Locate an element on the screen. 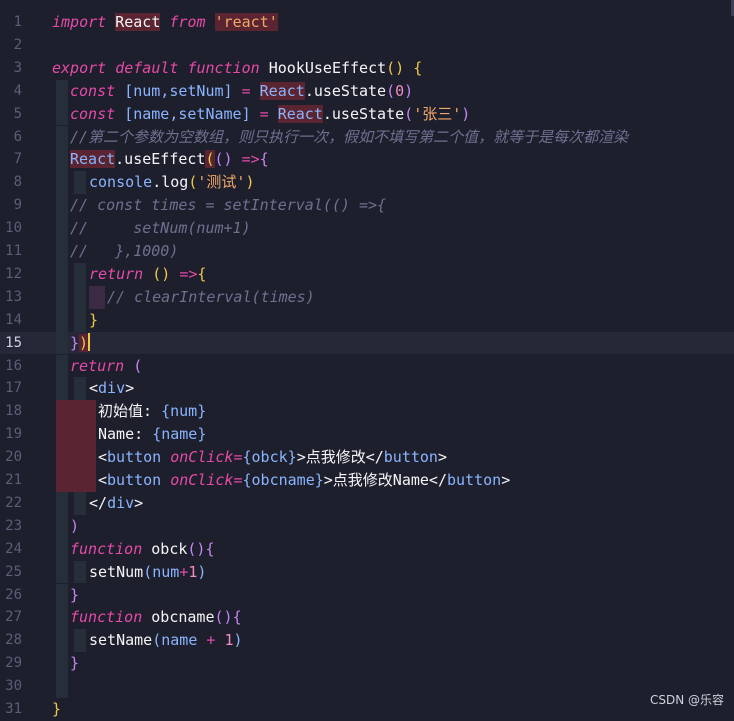 The image size is (734, 721). code-line: 28 setName(name + 1) is located at coordinates (367, 641).